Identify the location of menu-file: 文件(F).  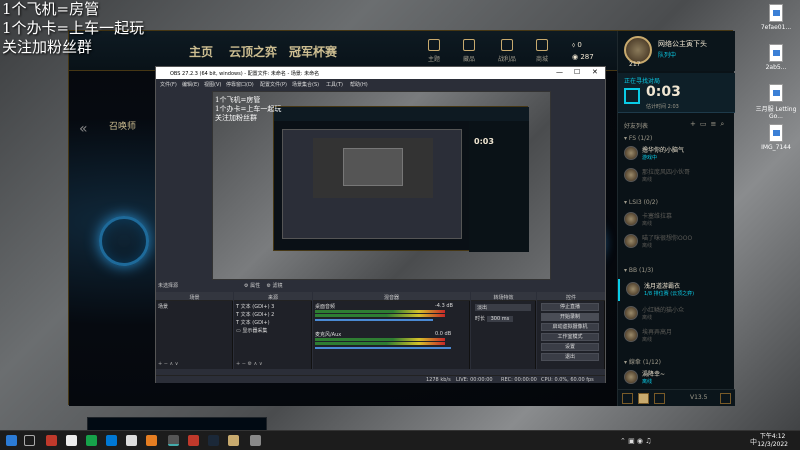
(168, 84).